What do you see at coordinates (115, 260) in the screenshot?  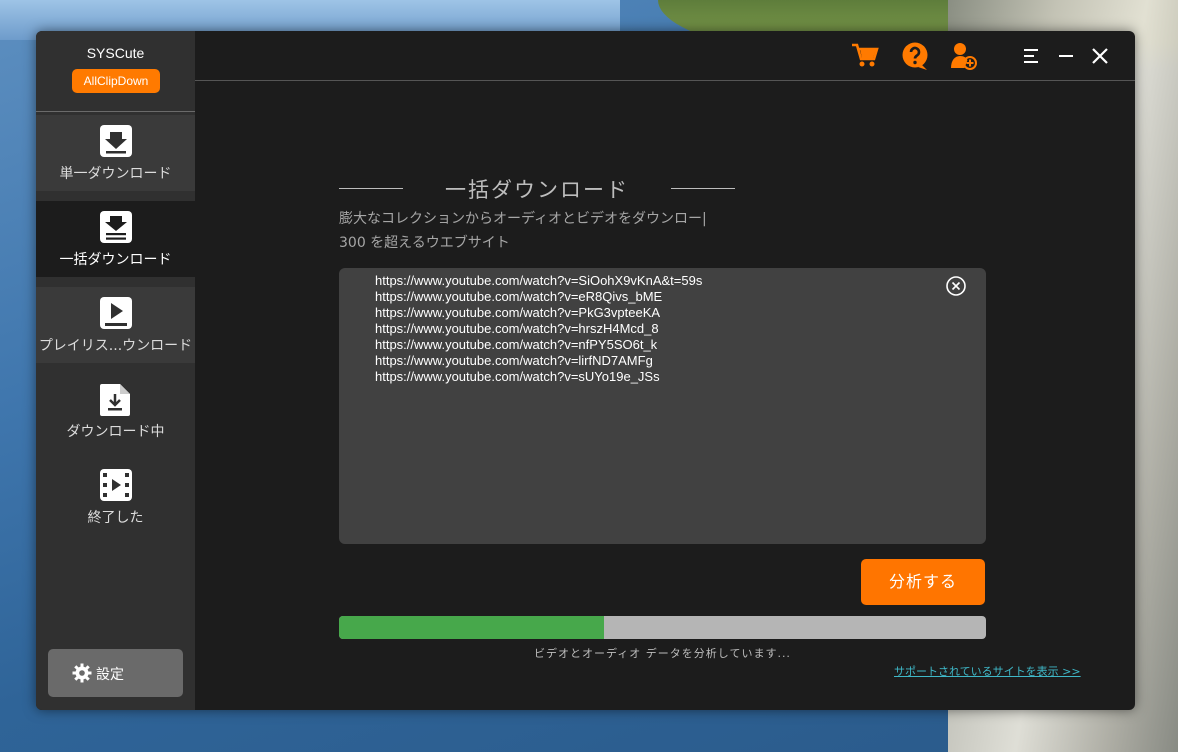 I see `sidebar-item-label: 一括ダウンロード` at bounding box center [115, 260].